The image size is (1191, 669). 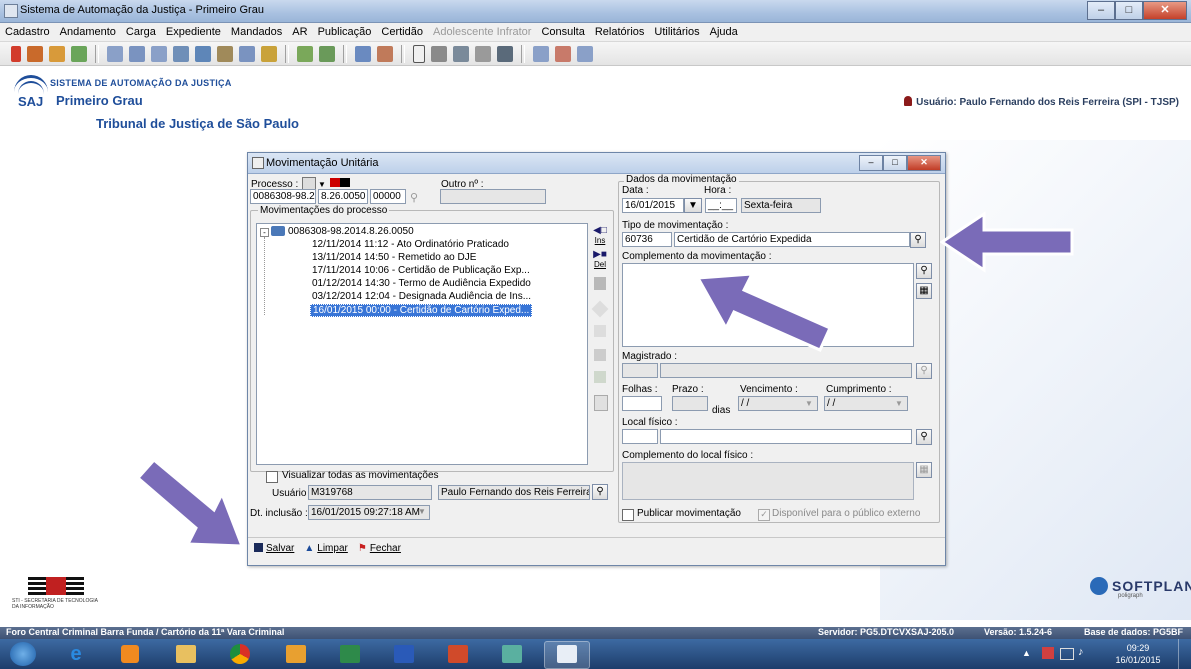 What do you see at coordinates (653, 205) in the screenshot?
I see `data-field: 16/01/2015` at bounding box center [653, 205].